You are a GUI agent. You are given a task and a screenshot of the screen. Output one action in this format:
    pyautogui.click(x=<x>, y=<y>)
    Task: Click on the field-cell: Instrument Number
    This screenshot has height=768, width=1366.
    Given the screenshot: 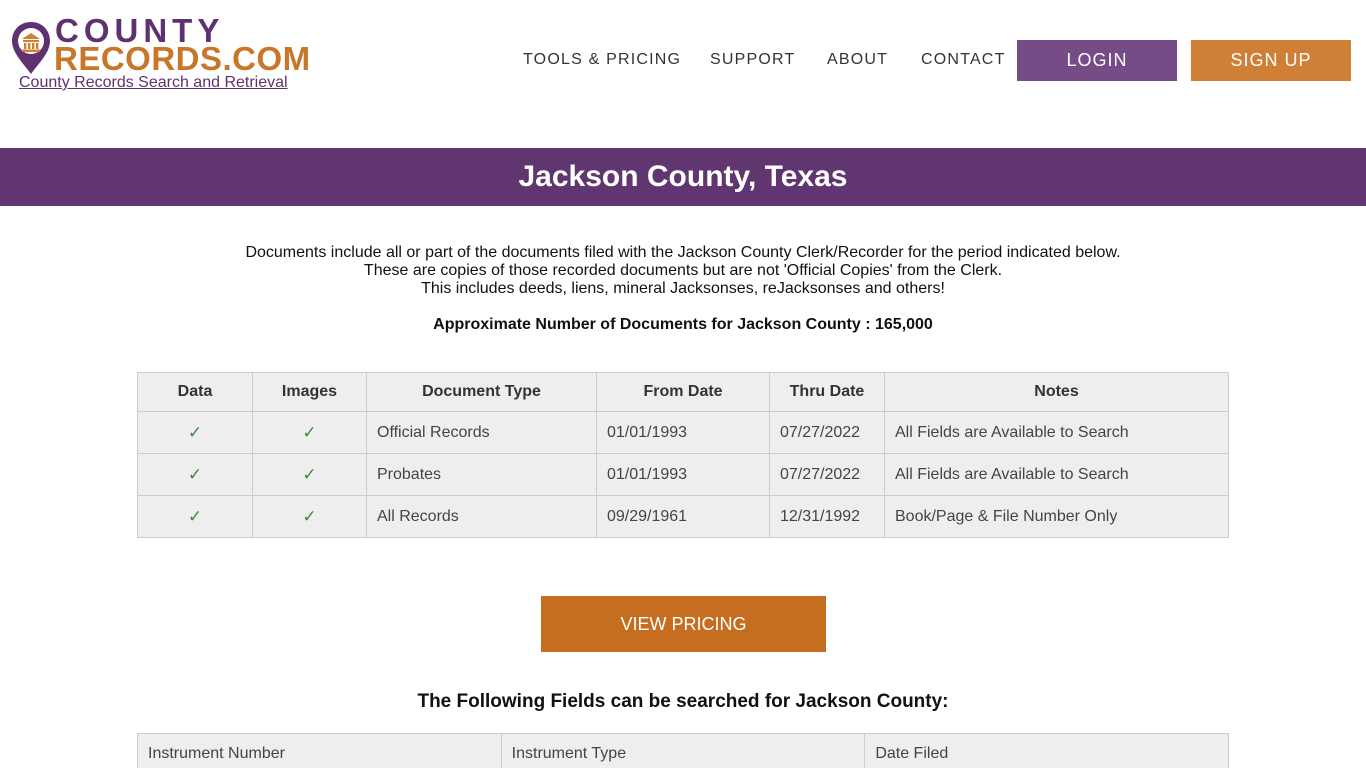 What is the action you would take?
    pyautogui.click(x=319, y=750)
    